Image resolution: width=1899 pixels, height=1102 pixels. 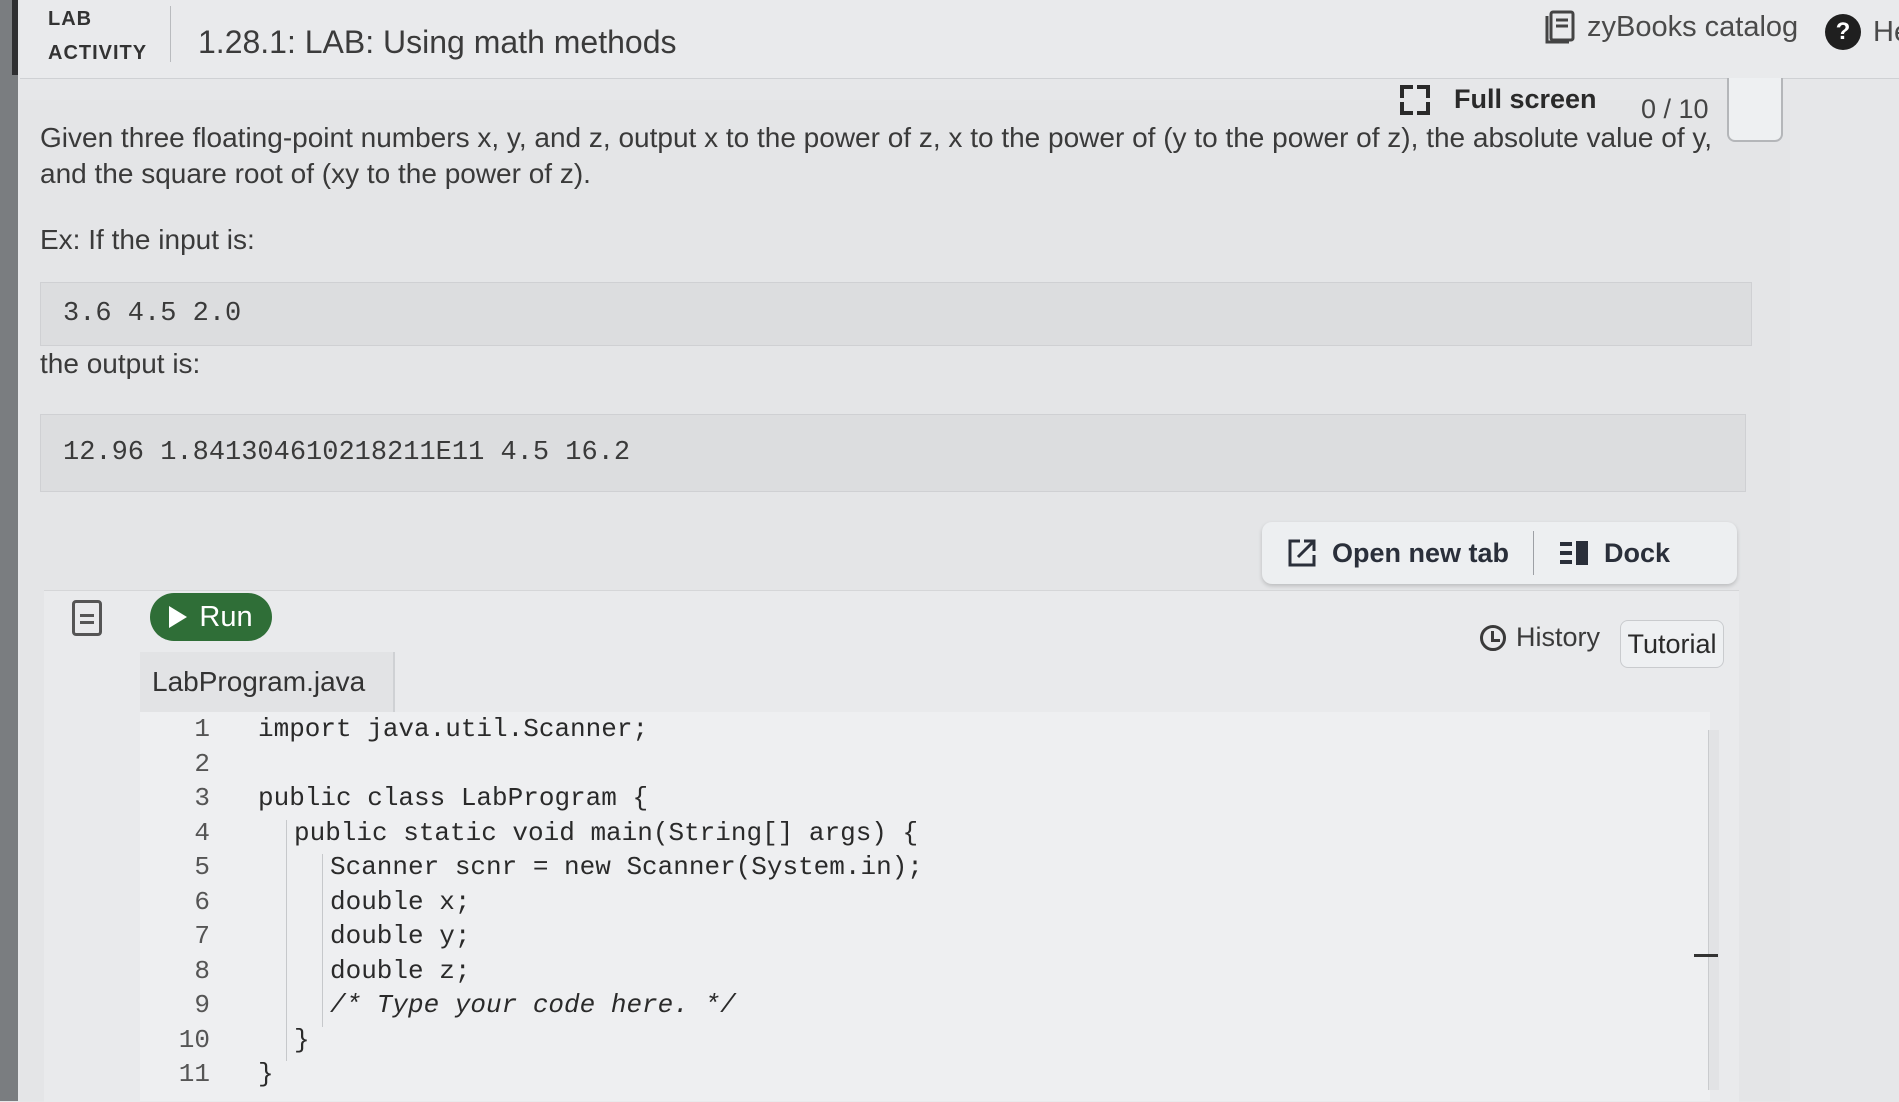 I want to click on code-line: 1 import java.util.Scanner;, so click(x=925, y=729).